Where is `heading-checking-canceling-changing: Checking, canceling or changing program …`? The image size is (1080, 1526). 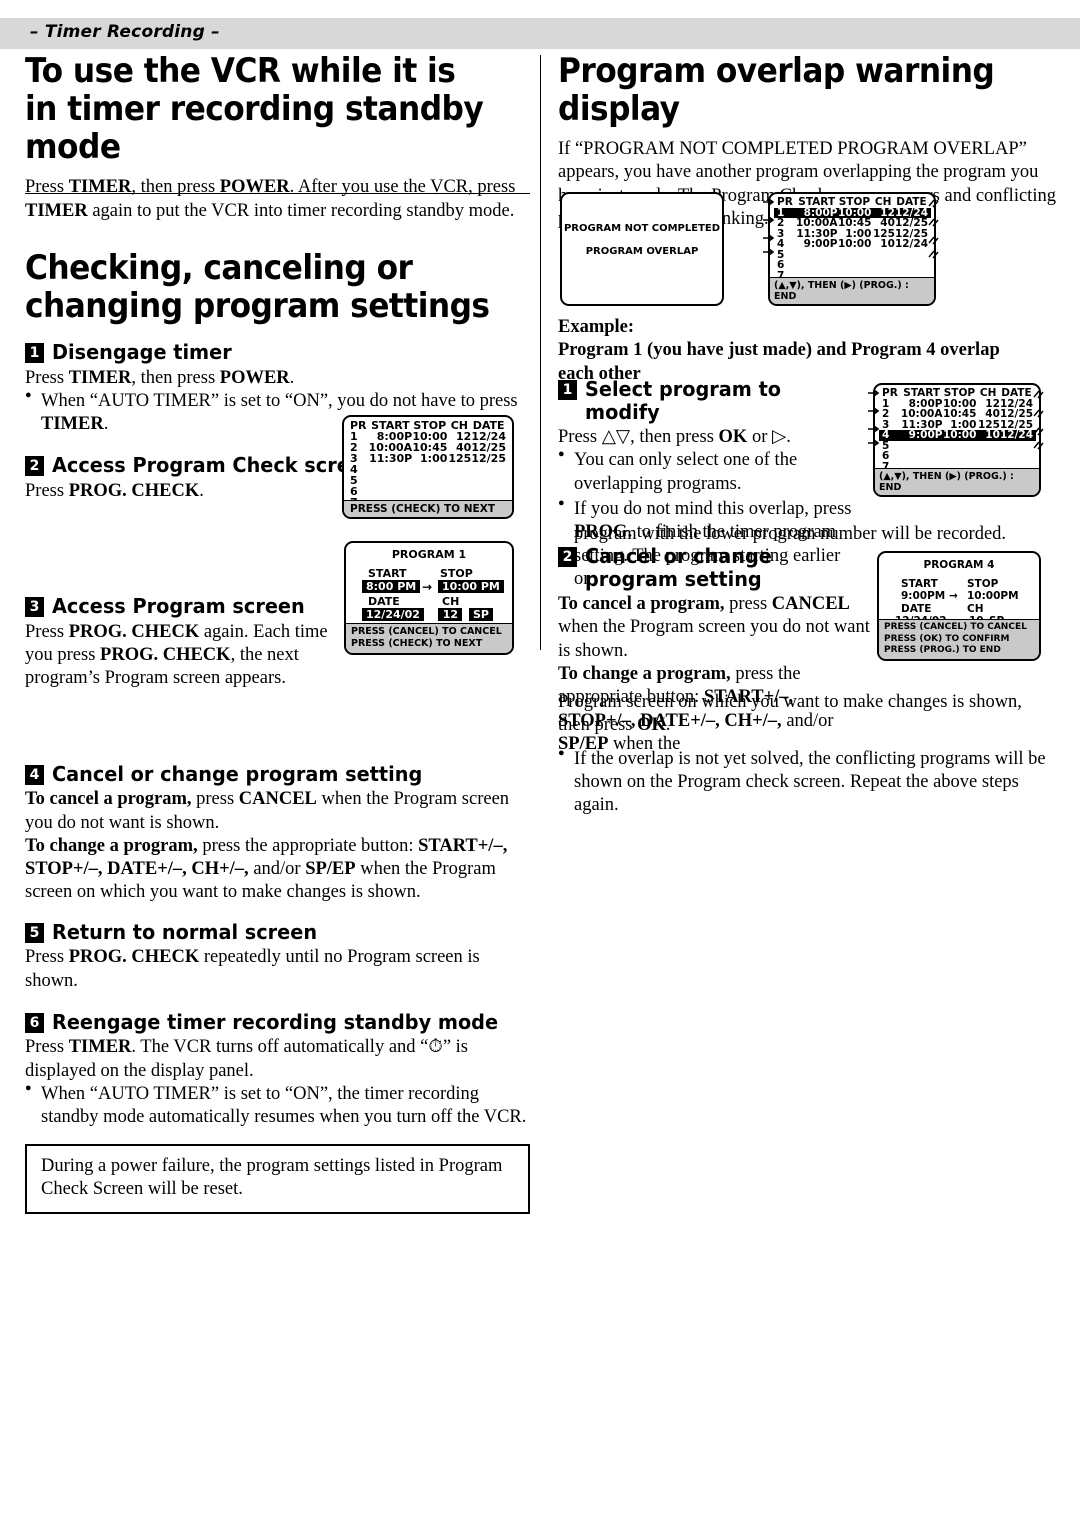
heading-checking-canceling-changing: Checking, canceling or changing program … is located at coordinates (257, 286).